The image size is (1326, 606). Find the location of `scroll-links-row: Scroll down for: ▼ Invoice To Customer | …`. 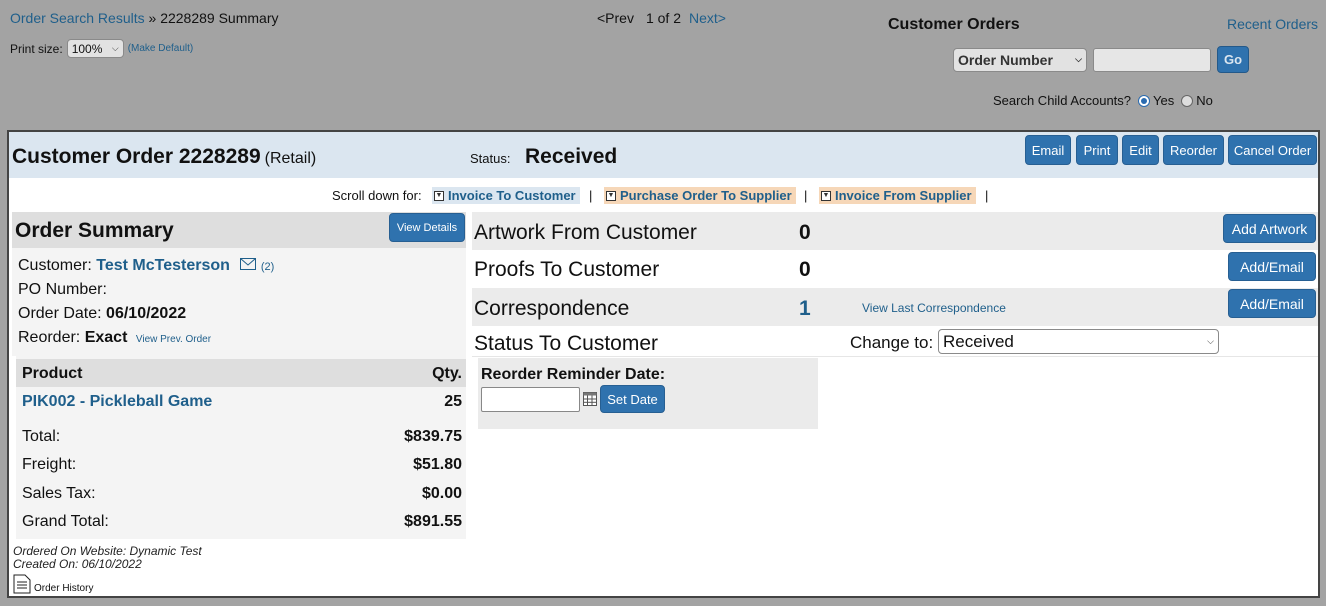

scroll-links-row: Scroll down for: ▼ Invoice To Customer | … is located at coordinates (663, 195).